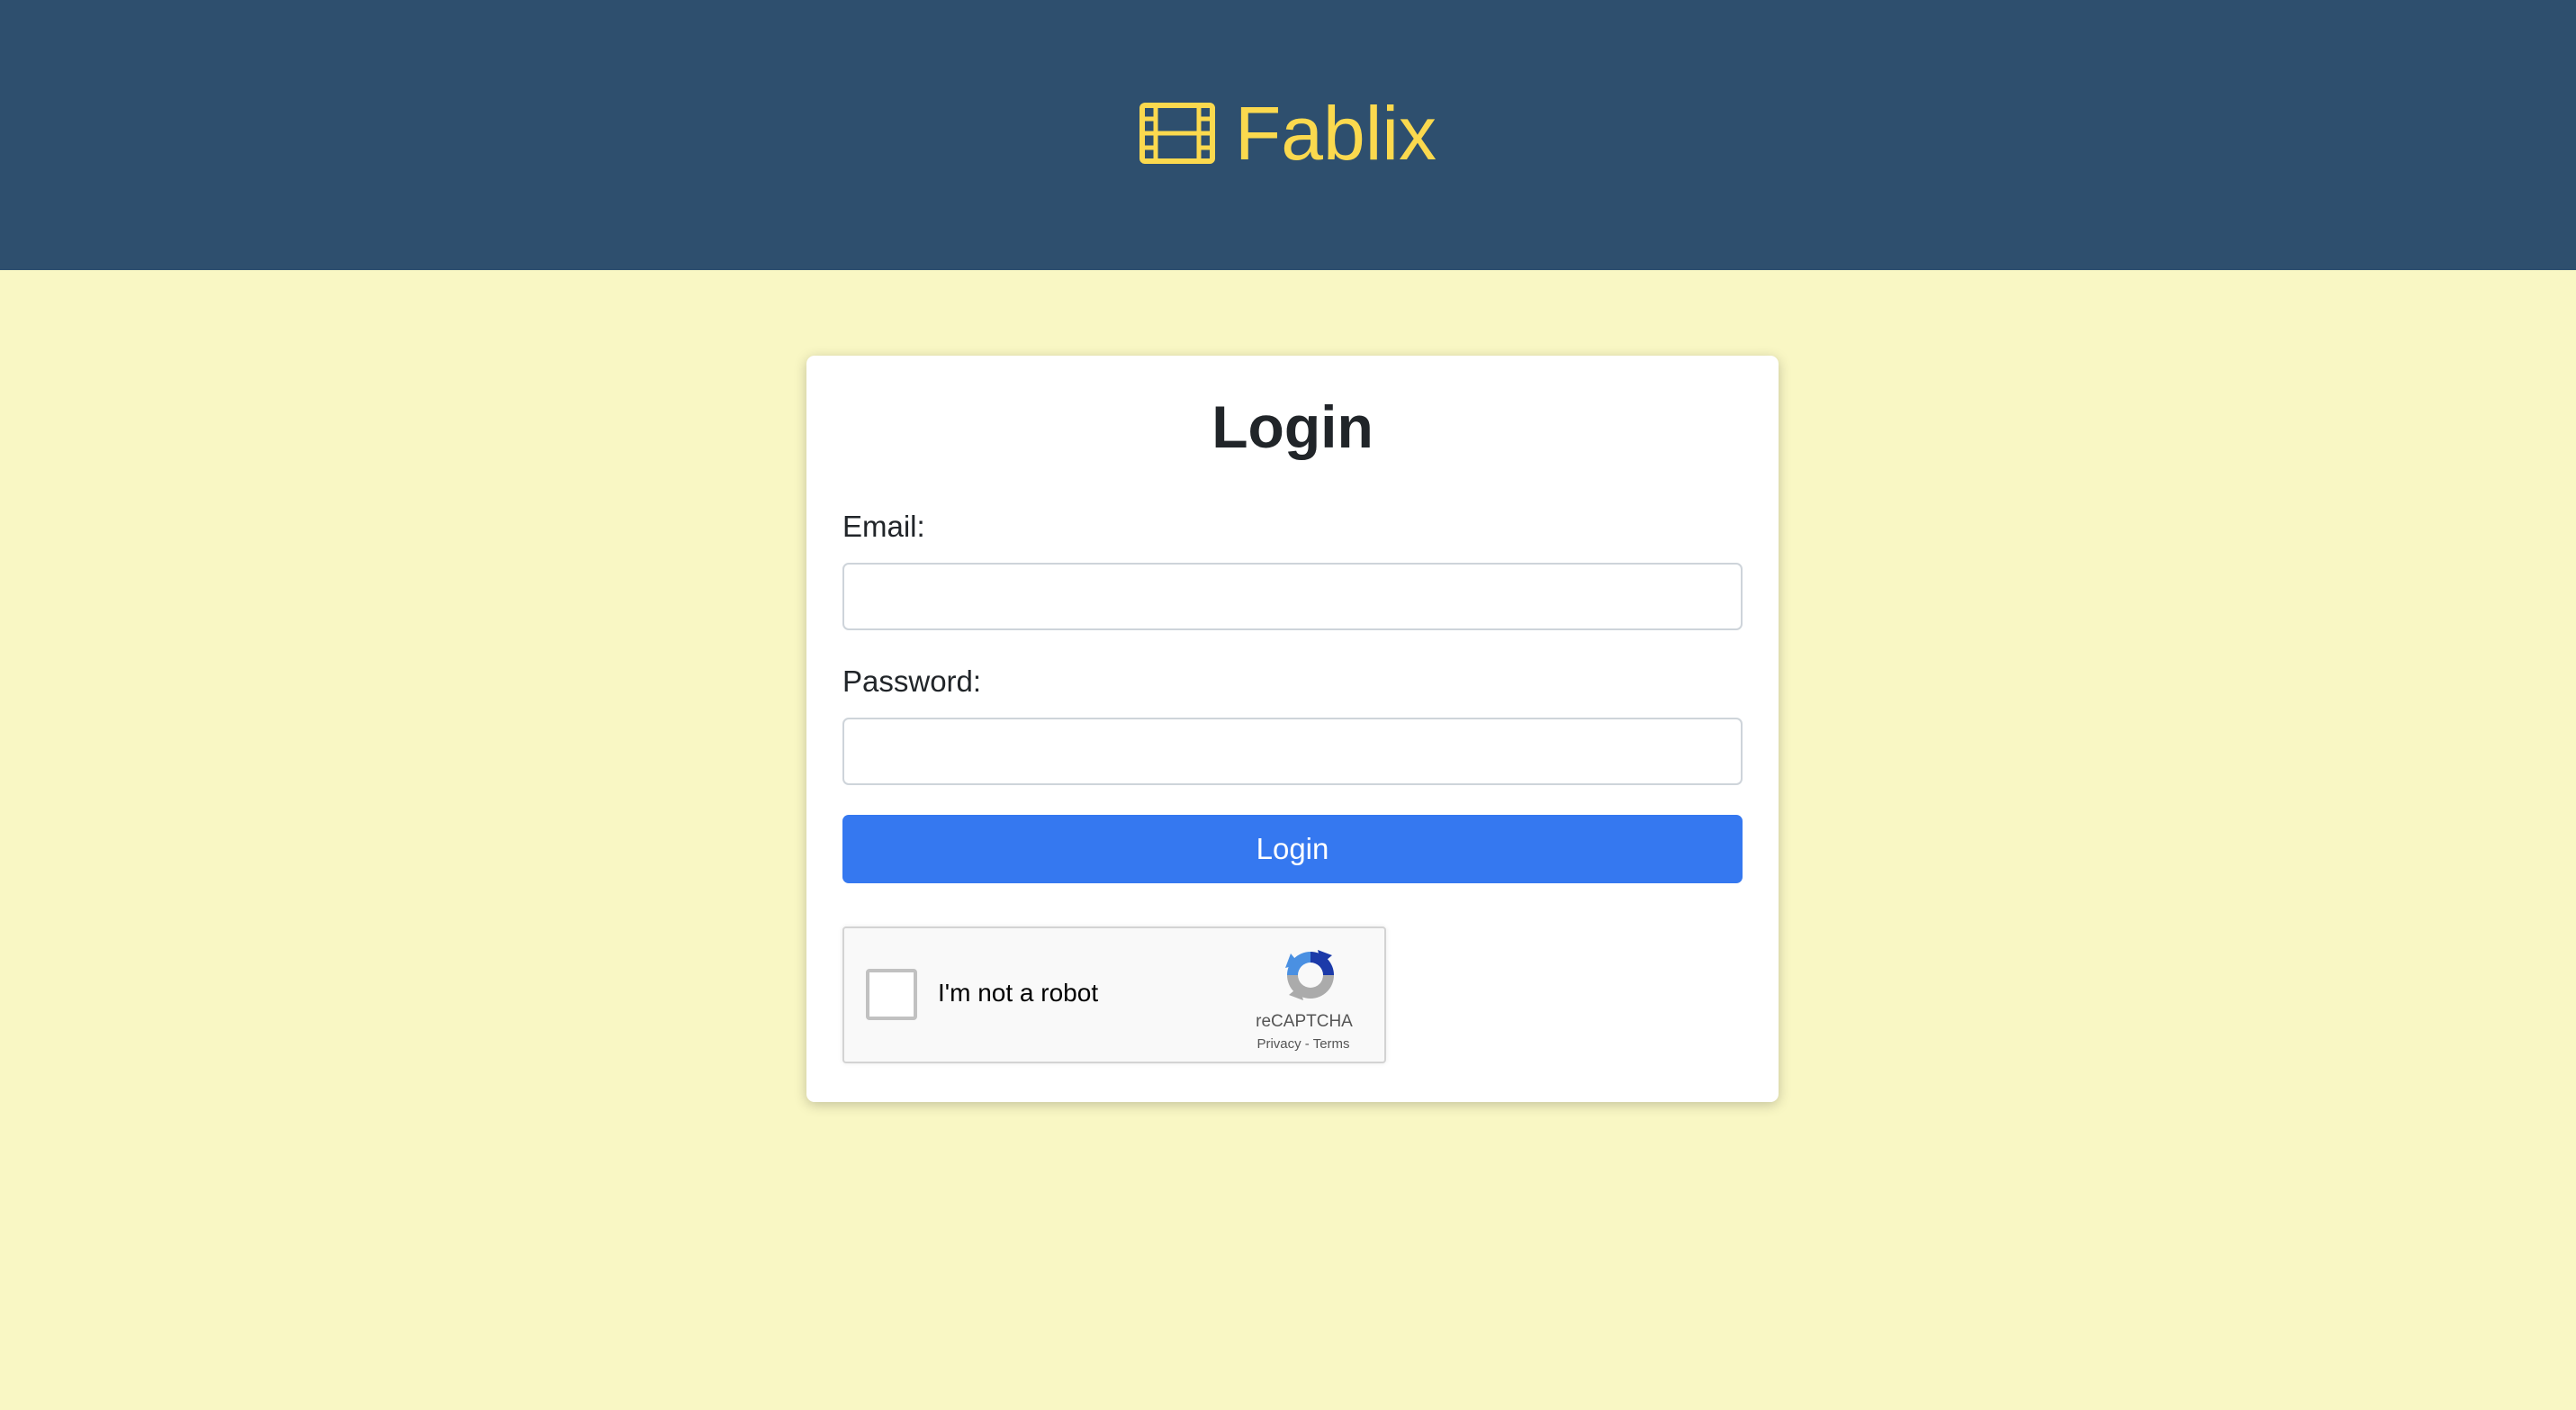  Describe the element at coordinates (1335, 133) in the screenshot. I see `brand-title: Fablix` at that location.